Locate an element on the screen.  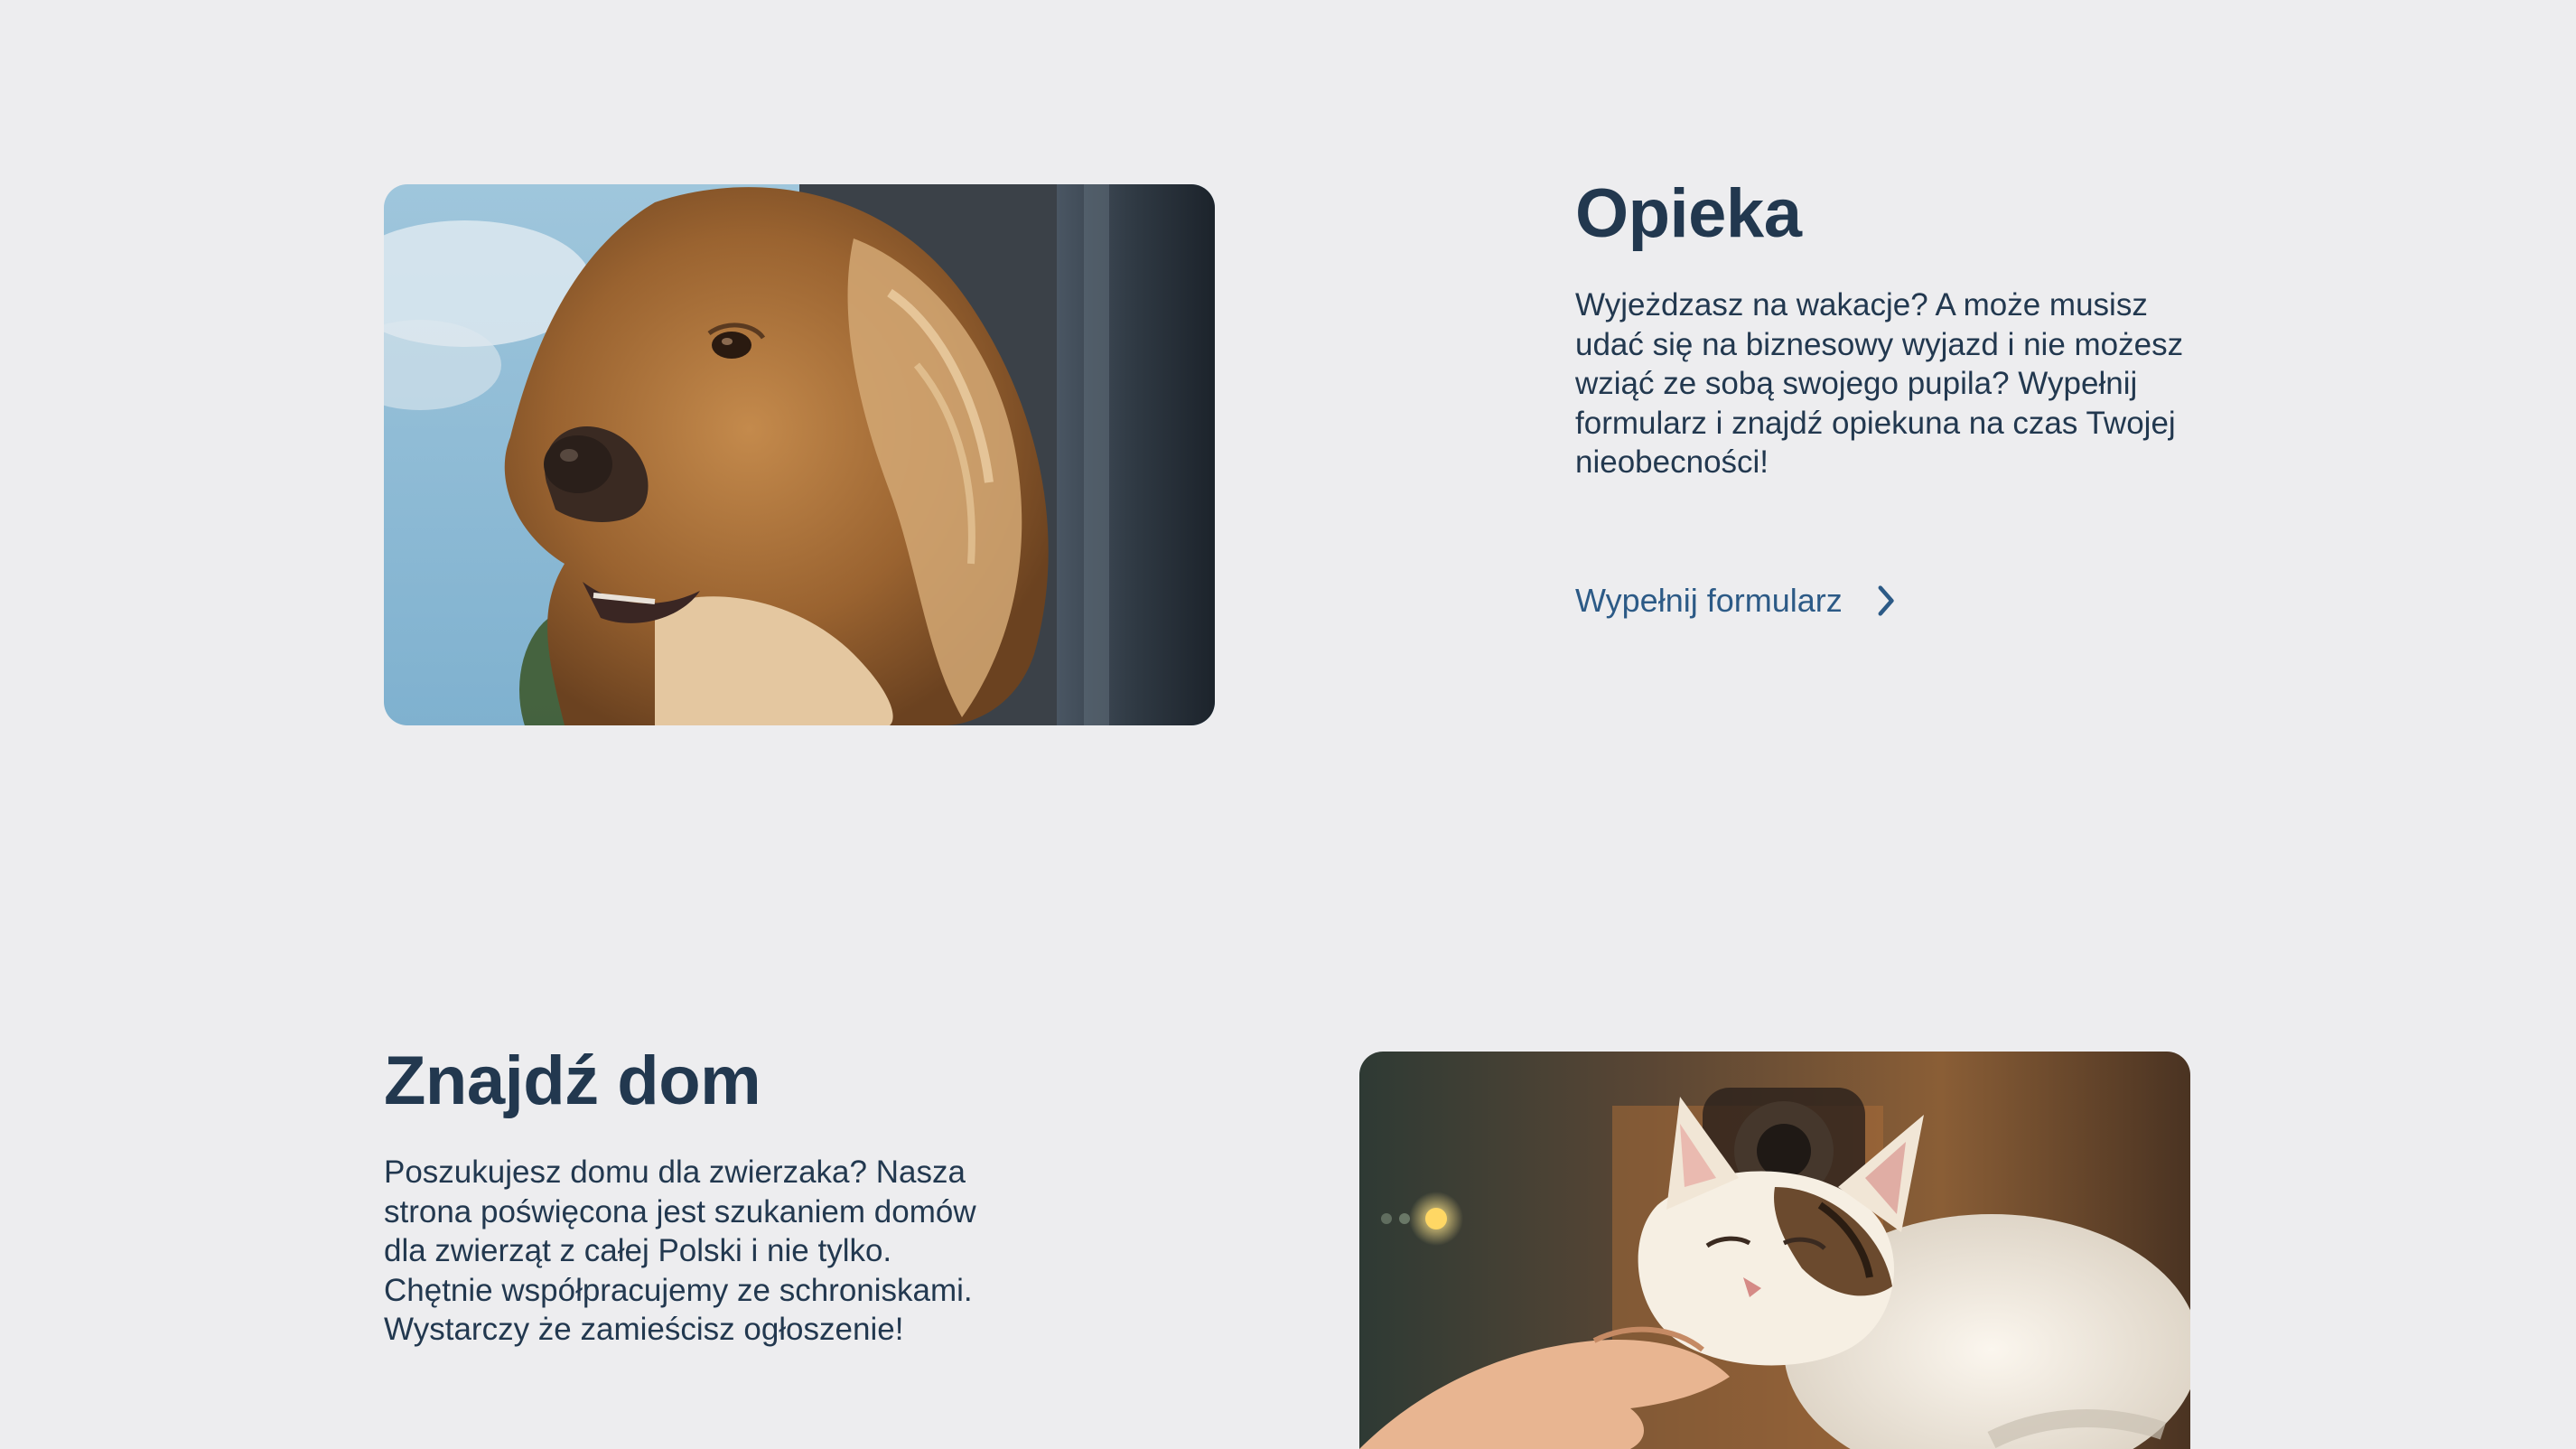
description-line: Poszukujesz domu dla zwierzaka? Nasza is located at coordinates (675, 1172).